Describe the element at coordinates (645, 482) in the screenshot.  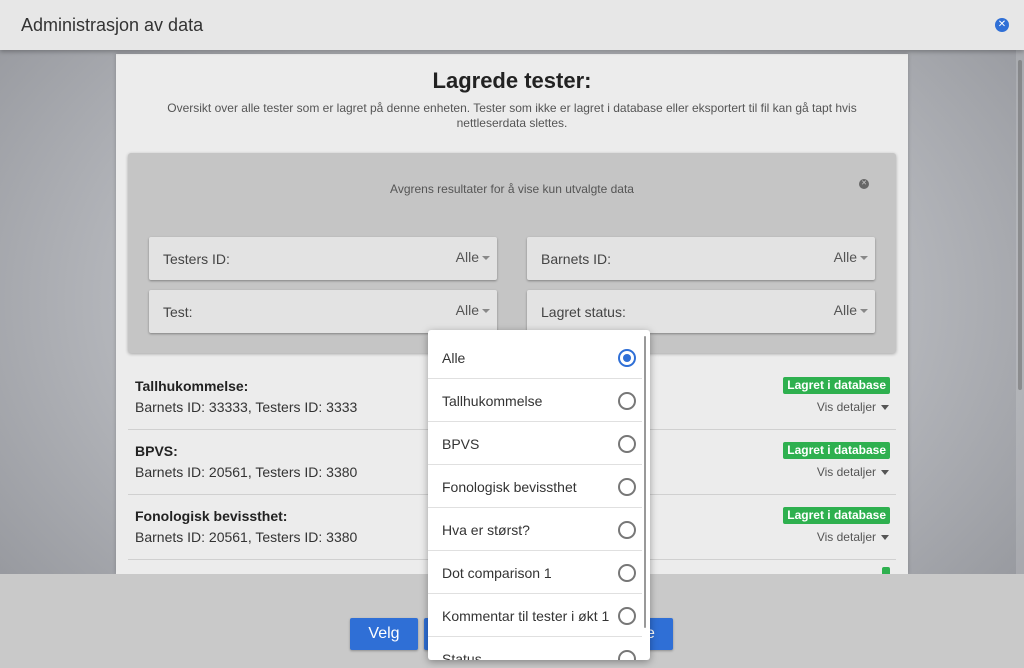
I see `dropdown-scrollbar` at that location.